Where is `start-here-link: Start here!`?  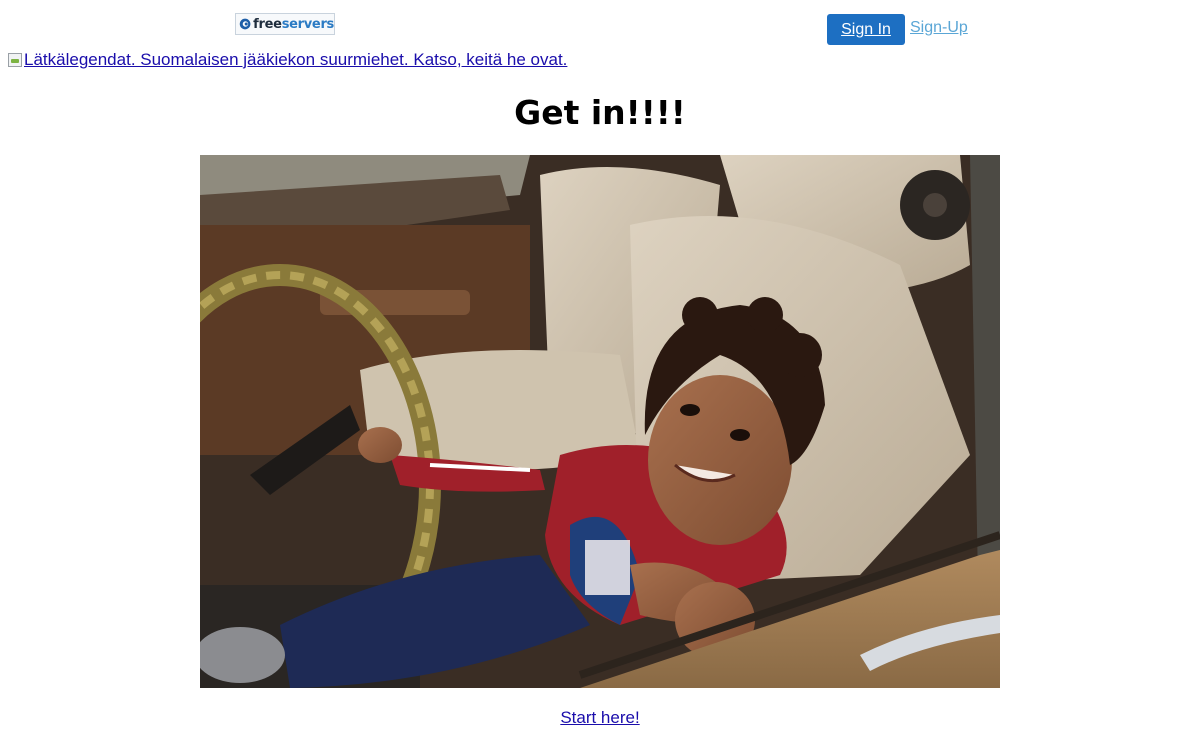
start-here-link: Start here! is located at coordinates (599, 717).